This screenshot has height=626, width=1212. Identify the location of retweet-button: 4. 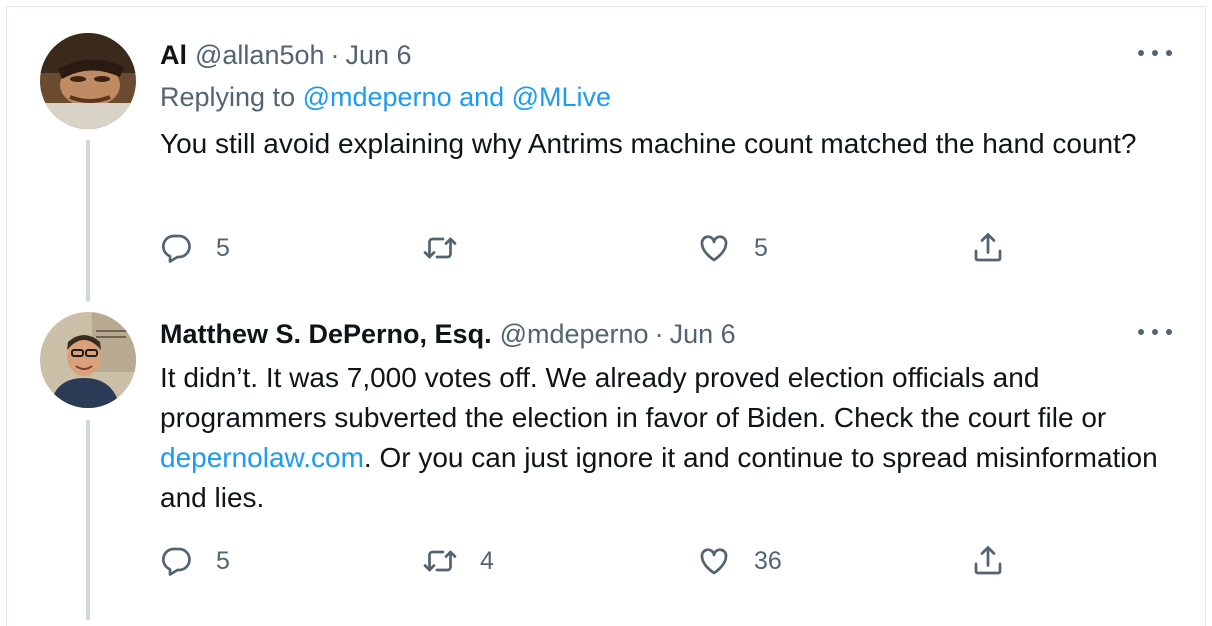
(458, 561).